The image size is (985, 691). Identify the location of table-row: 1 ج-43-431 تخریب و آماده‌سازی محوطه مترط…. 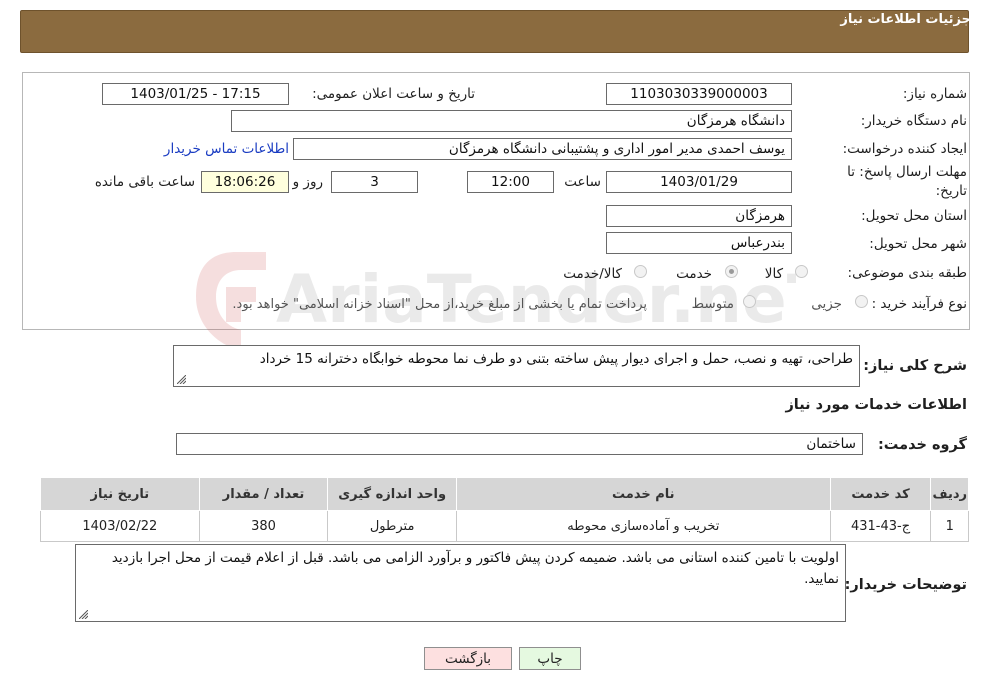
(504, 526).